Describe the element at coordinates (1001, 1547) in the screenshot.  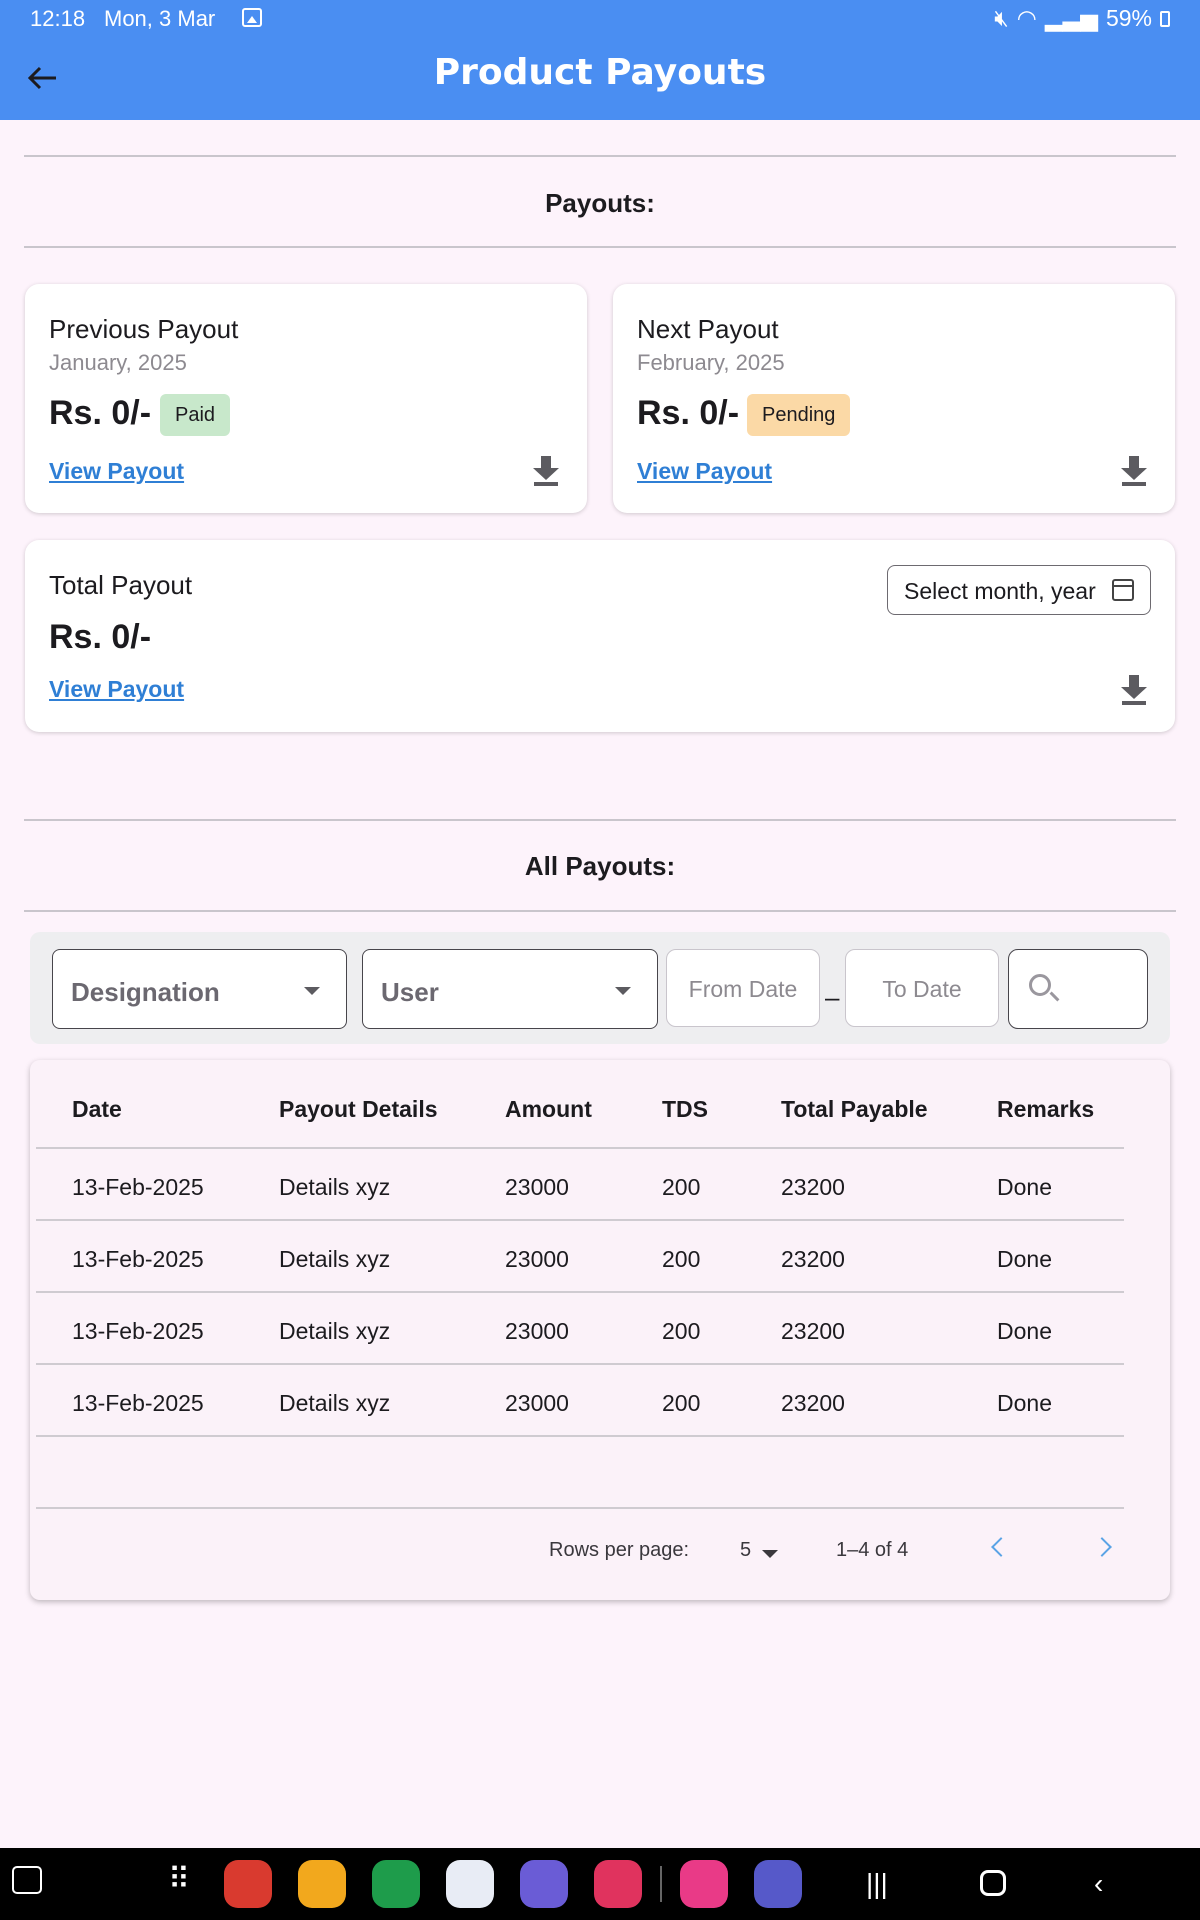
I see `previous-page-icon` at that location.